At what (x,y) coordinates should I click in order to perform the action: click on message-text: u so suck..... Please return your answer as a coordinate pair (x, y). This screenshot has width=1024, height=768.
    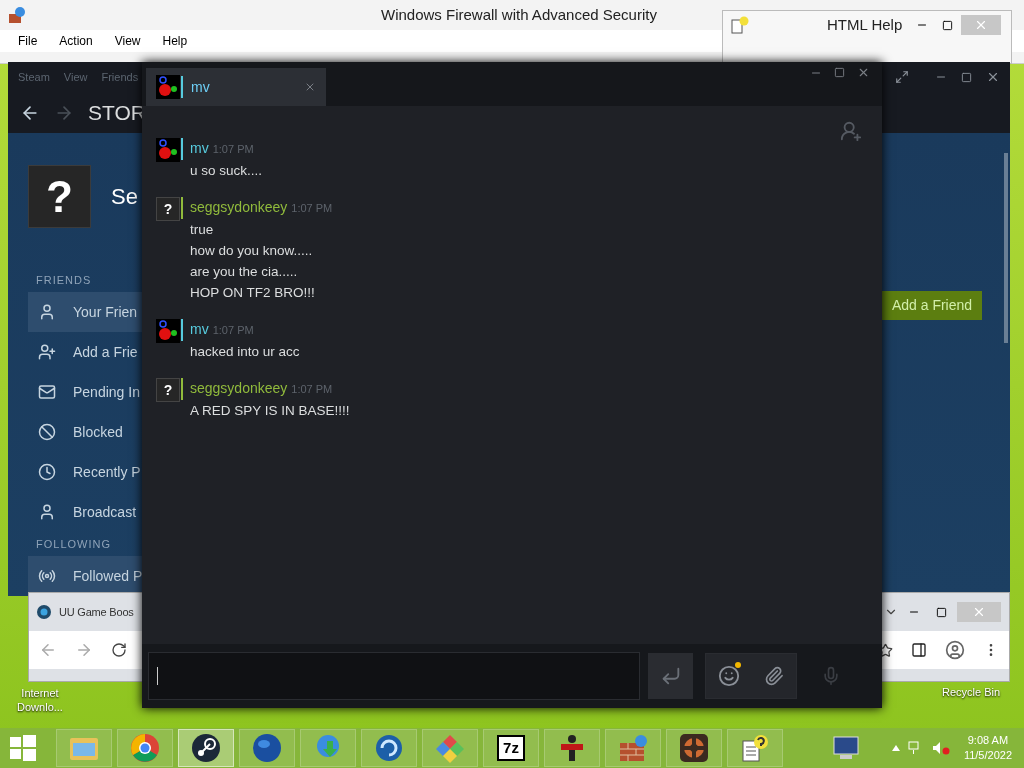
    Looking at the image, I should click on (226, 171).